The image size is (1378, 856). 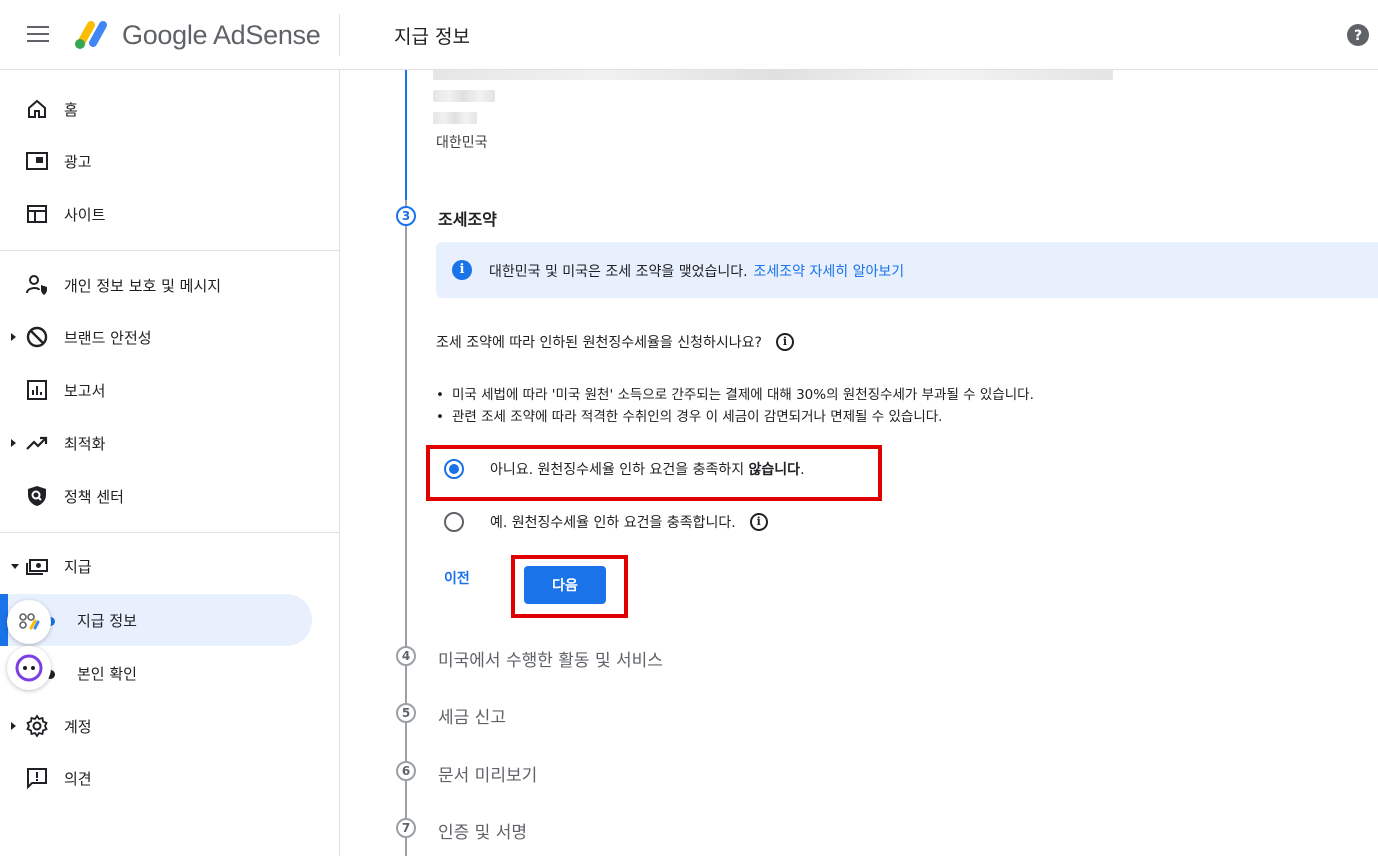 What do you see at coordinates (156, 109) in the screenshot?
I see `sidebar-item-home: 홈` at bounding box center [156, 109].